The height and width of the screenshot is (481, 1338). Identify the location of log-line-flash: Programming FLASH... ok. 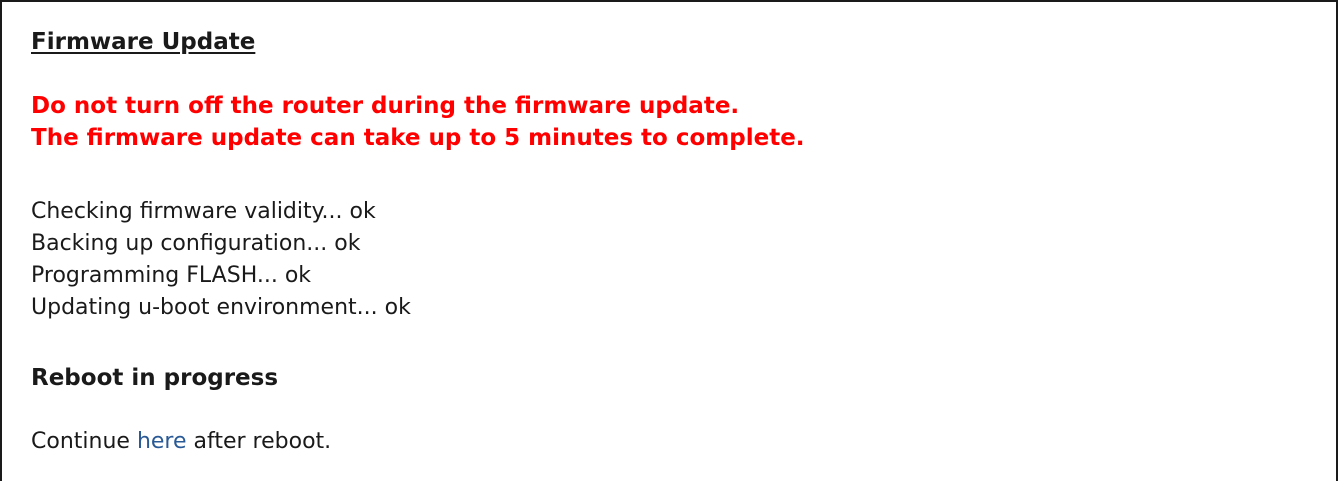
(171, 275).